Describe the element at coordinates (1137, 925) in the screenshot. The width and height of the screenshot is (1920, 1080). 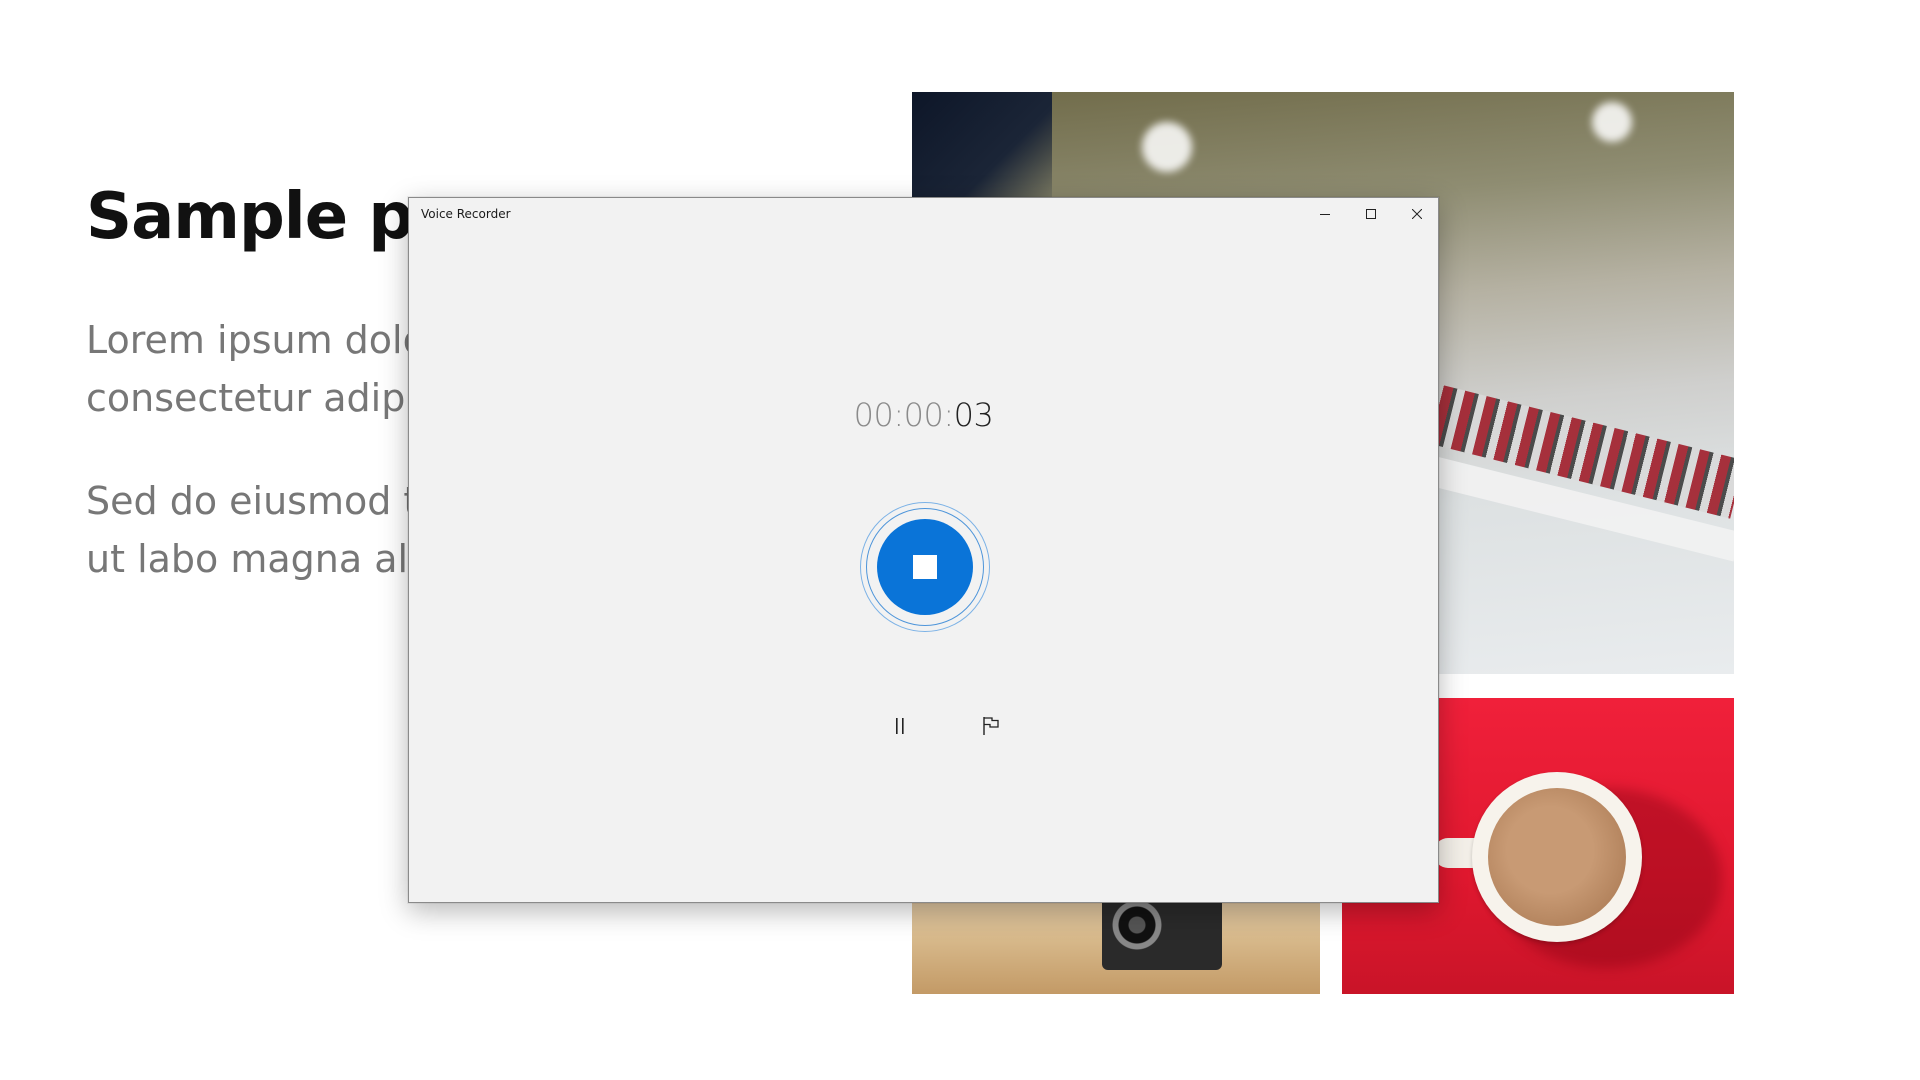
I see `camera-lens` at that location.